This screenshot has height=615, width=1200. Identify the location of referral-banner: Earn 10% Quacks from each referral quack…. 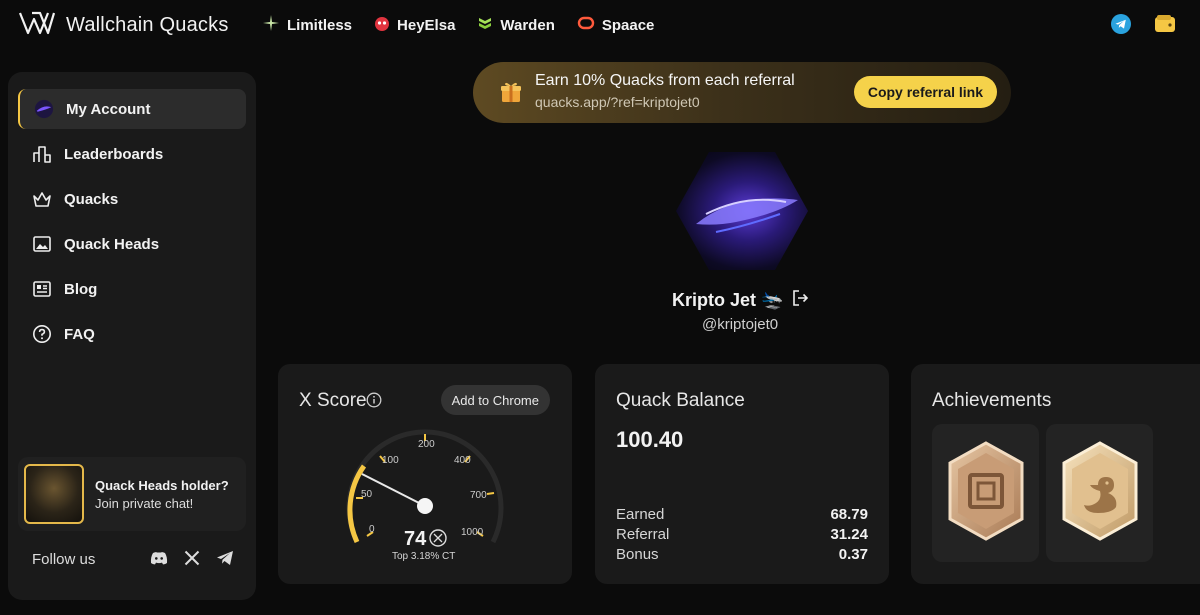
(742, 92).